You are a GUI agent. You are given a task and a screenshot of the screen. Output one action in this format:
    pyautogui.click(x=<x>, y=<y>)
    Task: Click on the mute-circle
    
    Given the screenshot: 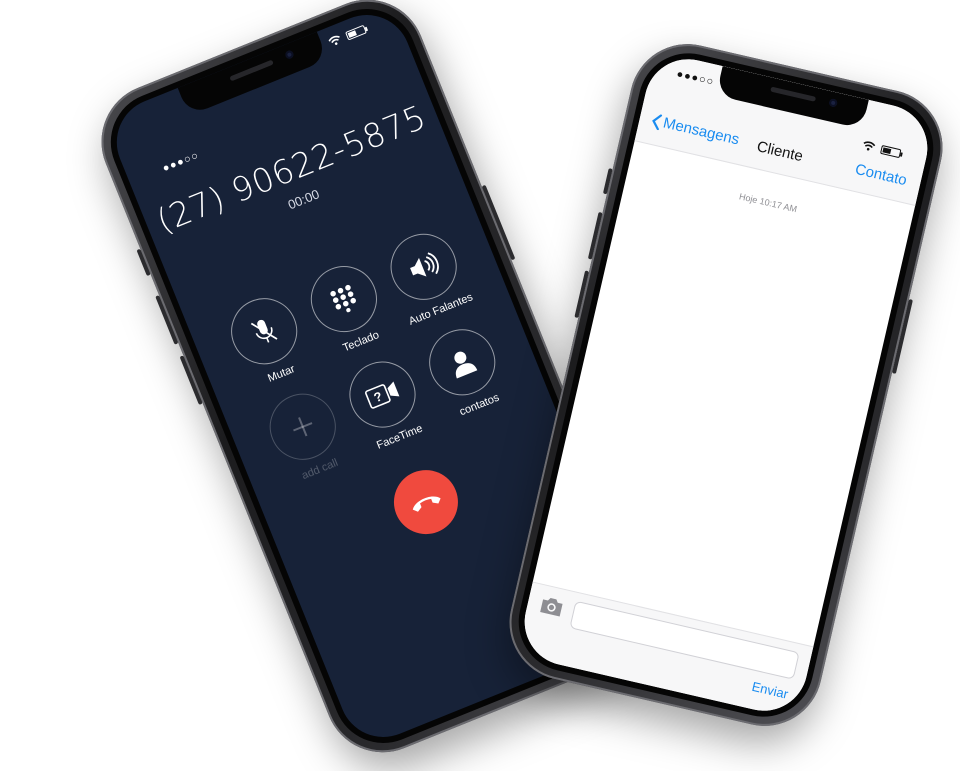 What is the action you would take?
    pyautogui.click(x=264, y=331)
    